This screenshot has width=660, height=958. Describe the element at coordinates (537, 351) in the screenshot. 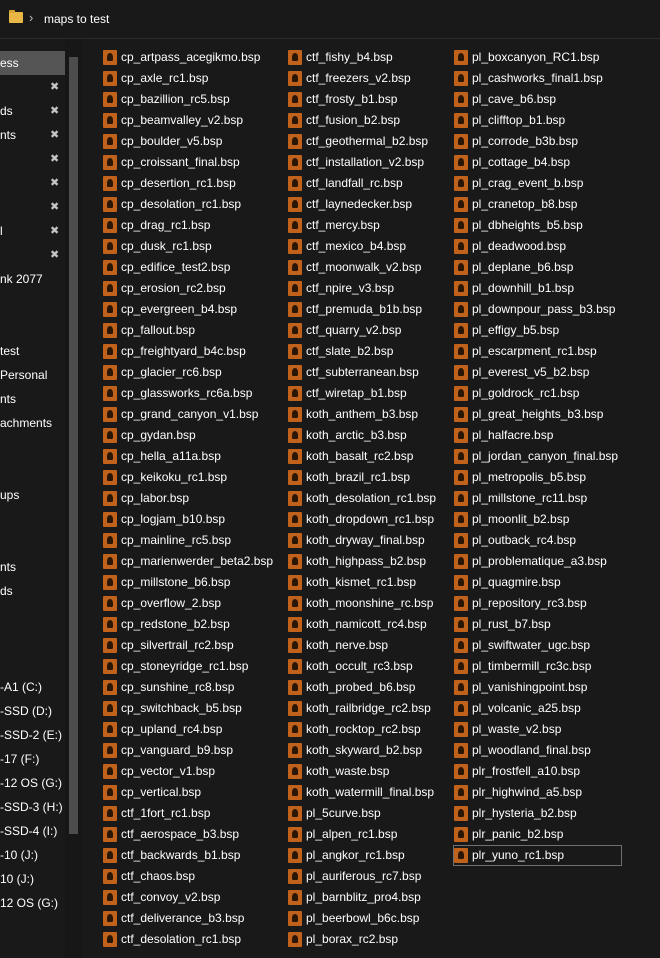

I see `file-item: pl_escarpment_rc1.bsp` at that location.